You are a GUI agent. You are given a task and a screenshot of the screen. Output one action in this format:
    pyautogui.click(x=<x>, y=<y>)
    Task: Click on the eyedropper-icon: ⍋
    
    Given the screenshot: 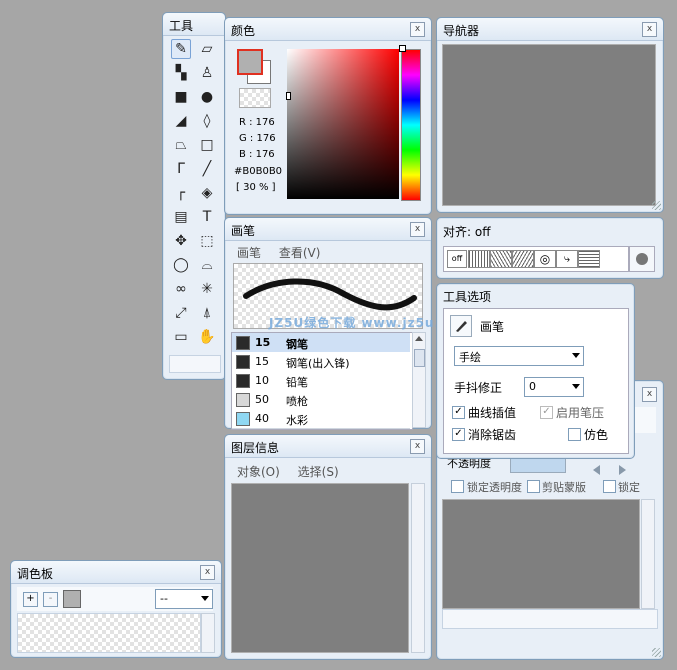 What is the action you would take?
    pyautogui.click(x=207, y=313)
    